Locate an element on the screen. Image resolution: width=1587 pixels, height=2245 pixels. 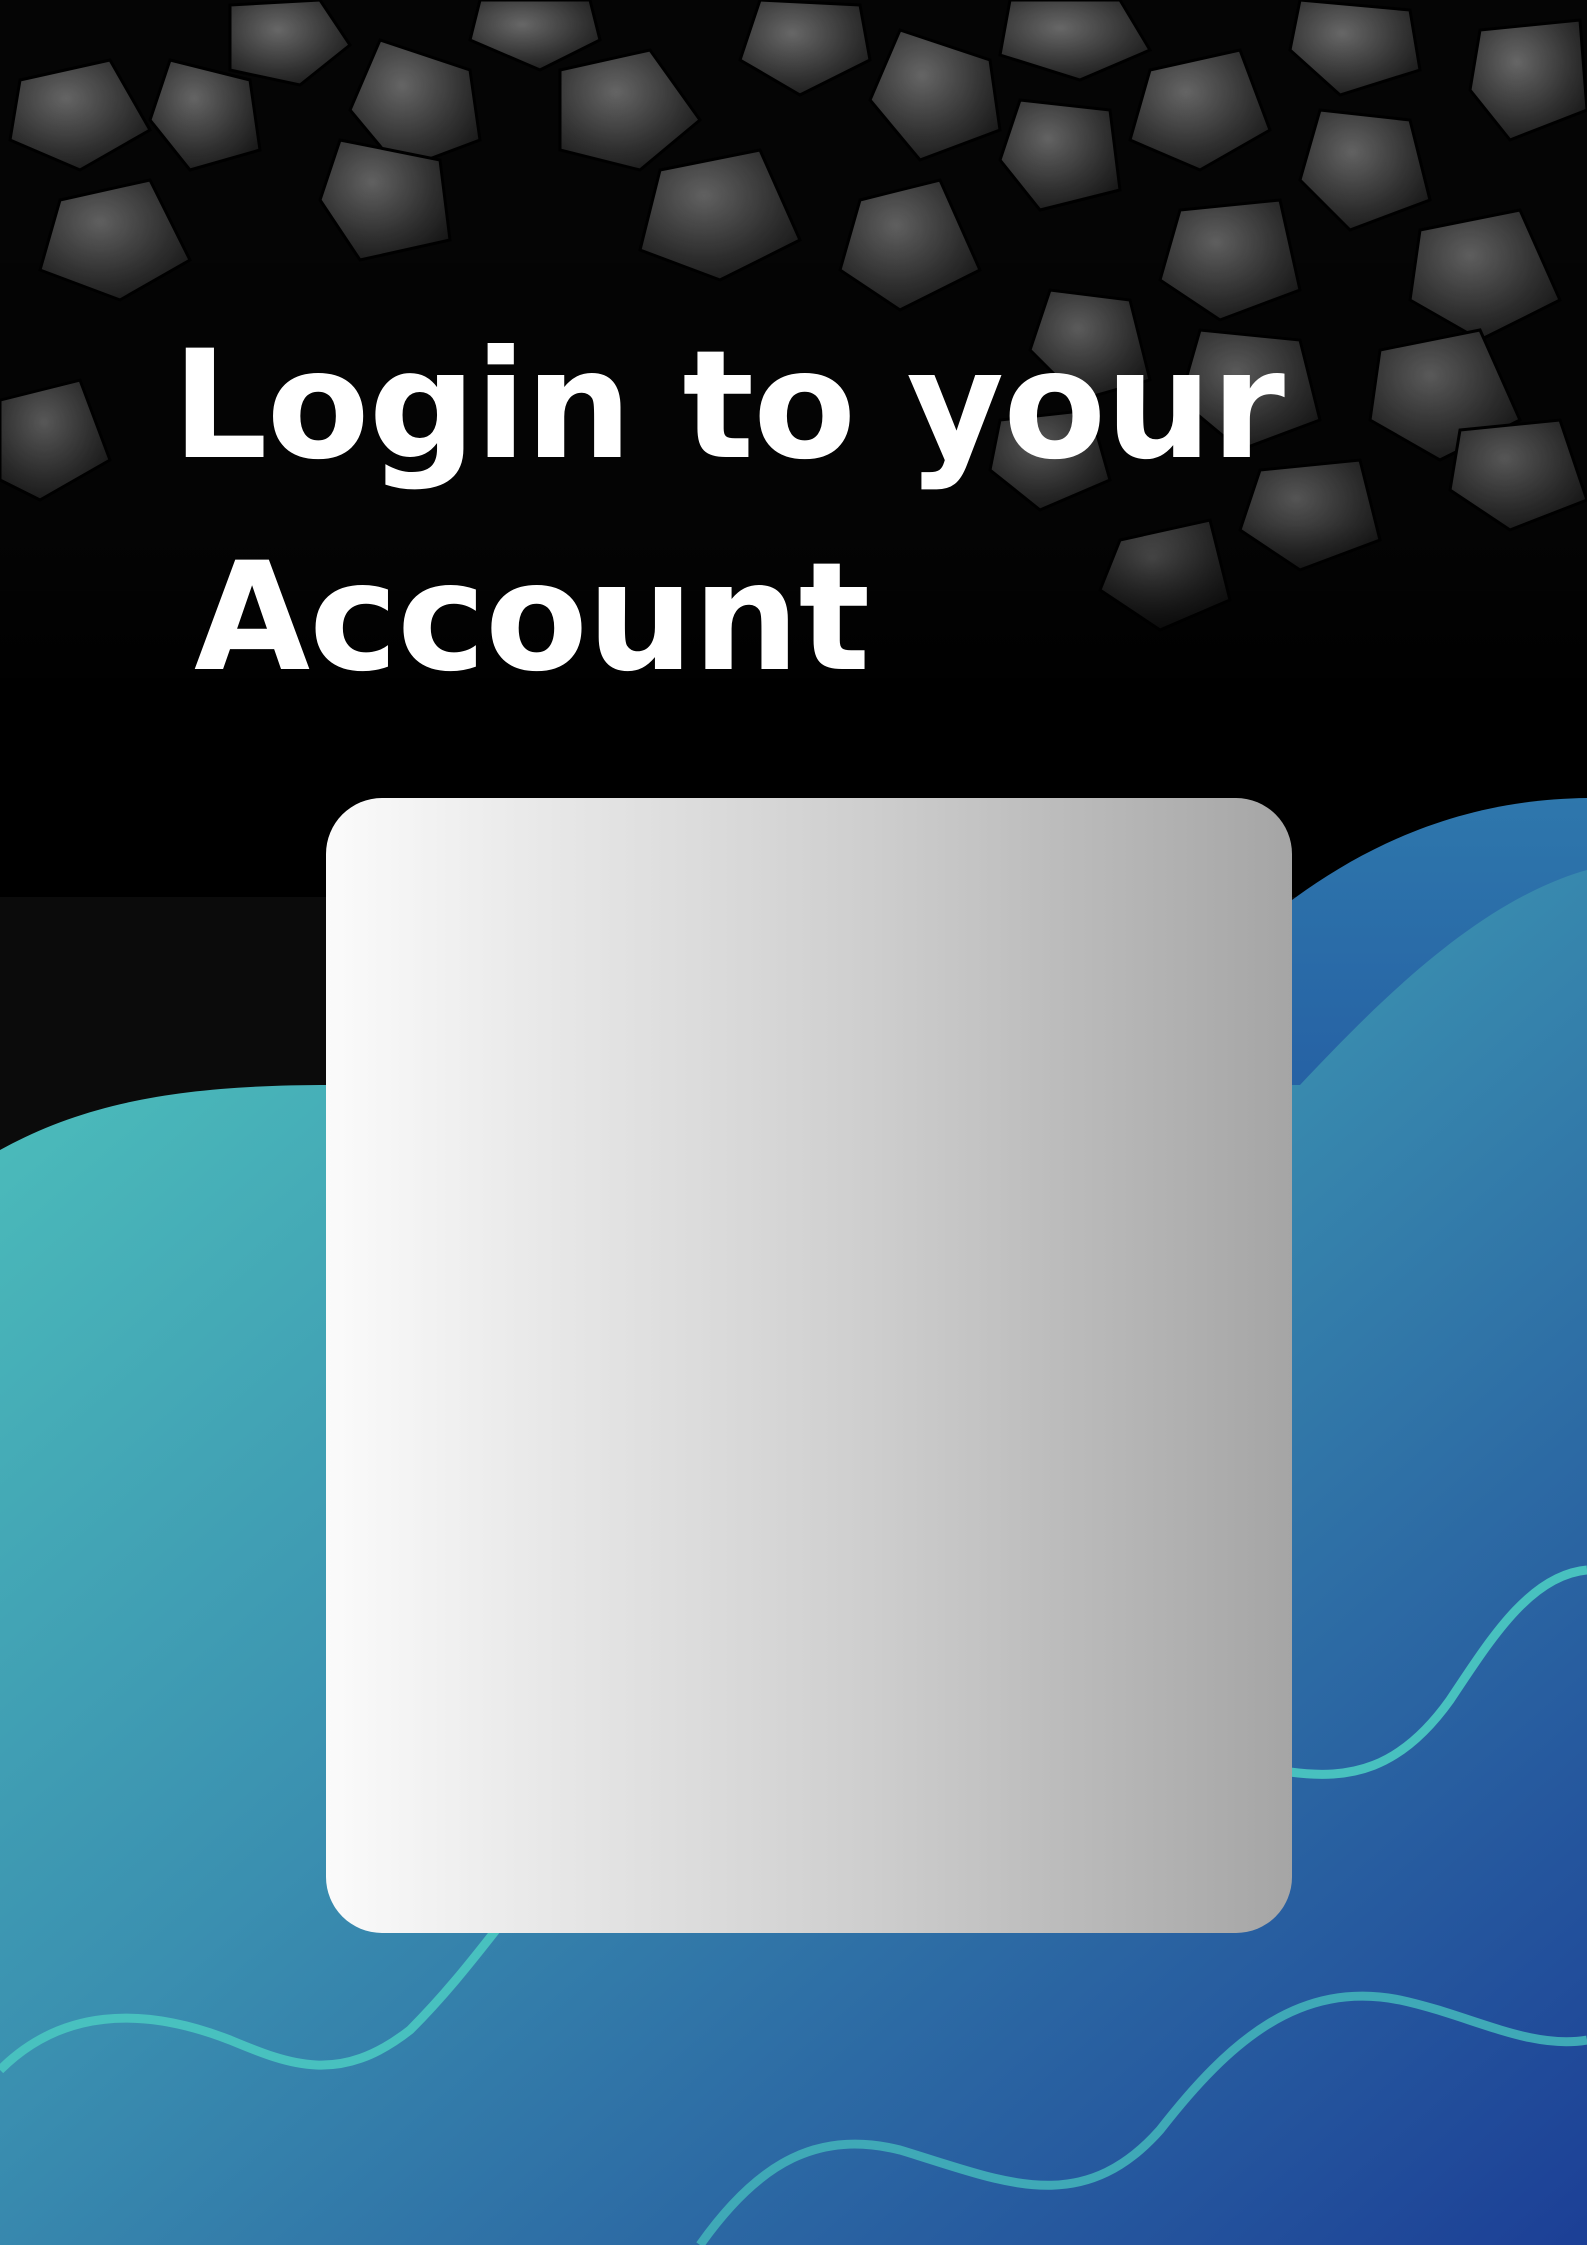
title-line-1: Login to your is located at coordinates (728, 406).